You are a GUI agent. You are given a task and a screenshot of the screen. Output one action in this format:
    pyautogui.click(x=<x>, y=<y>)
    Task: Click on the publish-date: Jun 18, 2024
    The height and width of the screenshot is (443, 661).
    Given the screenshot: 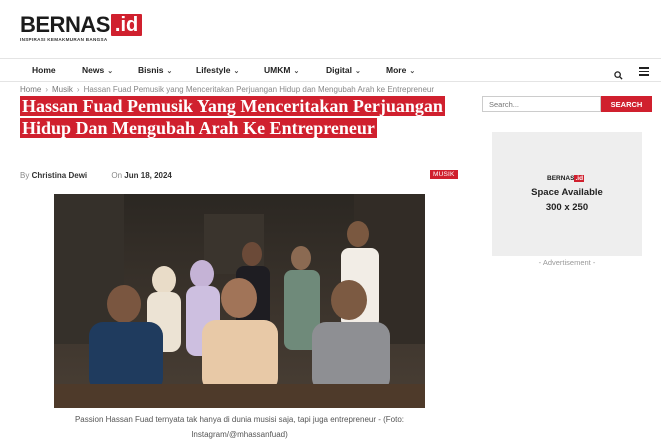 What is the action you would take?
    pyautogui.click(x=148, y=175)
    